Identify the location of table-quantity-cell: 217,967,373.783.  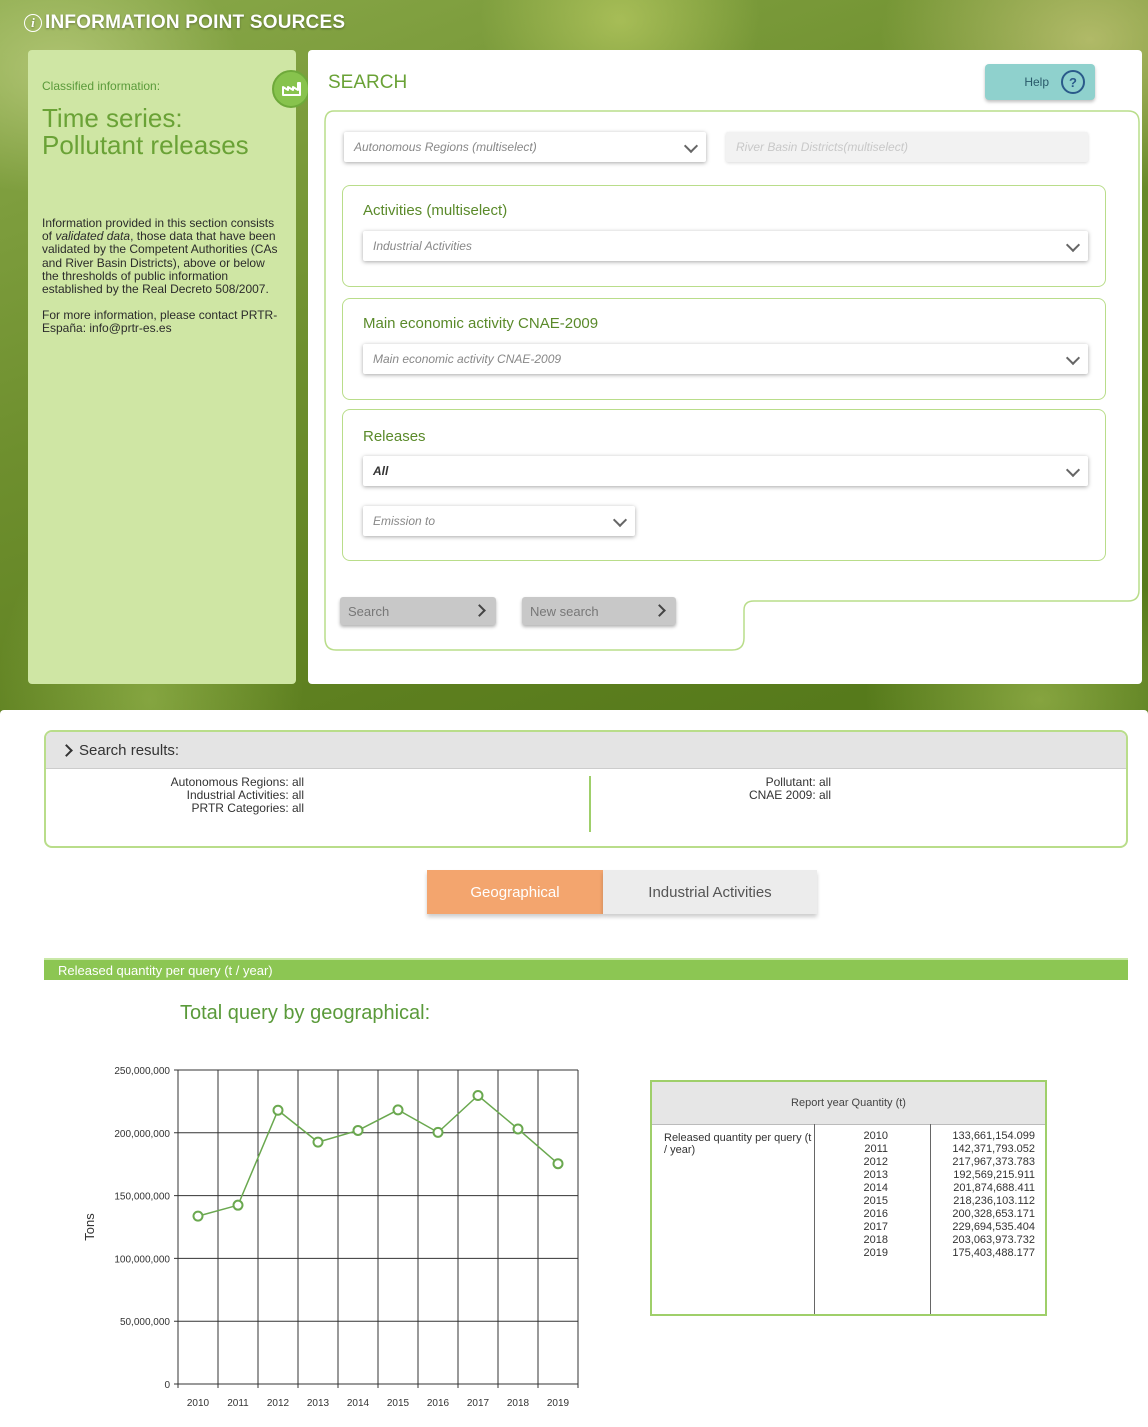
(993, 1162).